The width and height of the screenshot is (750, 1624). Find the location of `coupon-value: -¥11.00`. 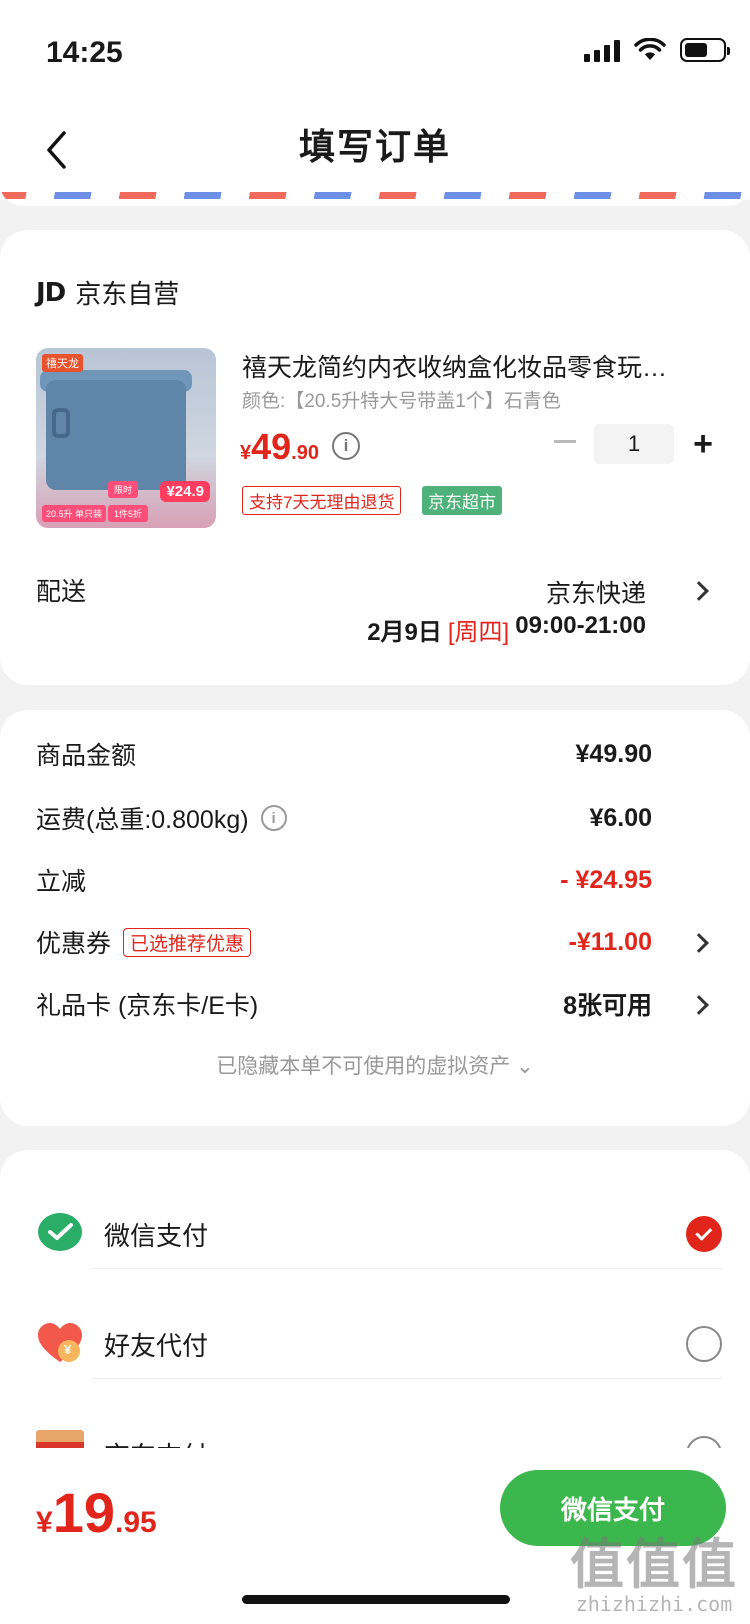

coupon-value: -¥11.00 is located at coordinates (610, 941).